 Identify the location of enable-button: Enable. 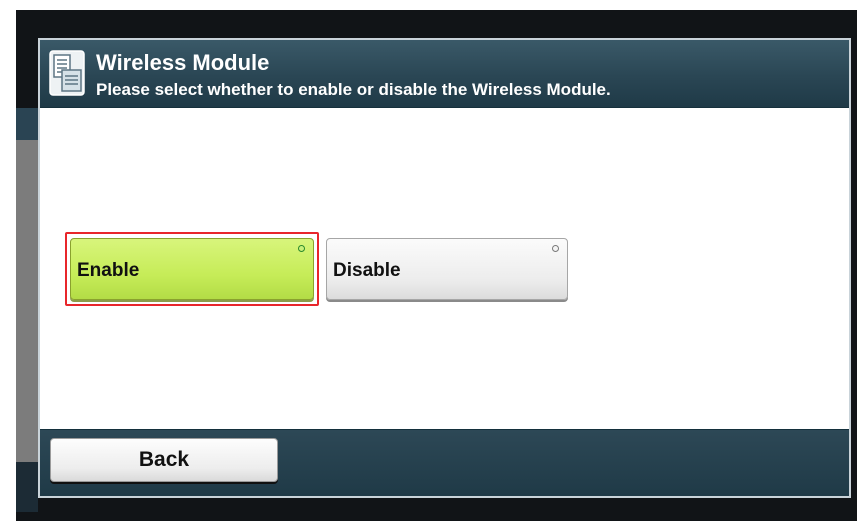
(192, 269).